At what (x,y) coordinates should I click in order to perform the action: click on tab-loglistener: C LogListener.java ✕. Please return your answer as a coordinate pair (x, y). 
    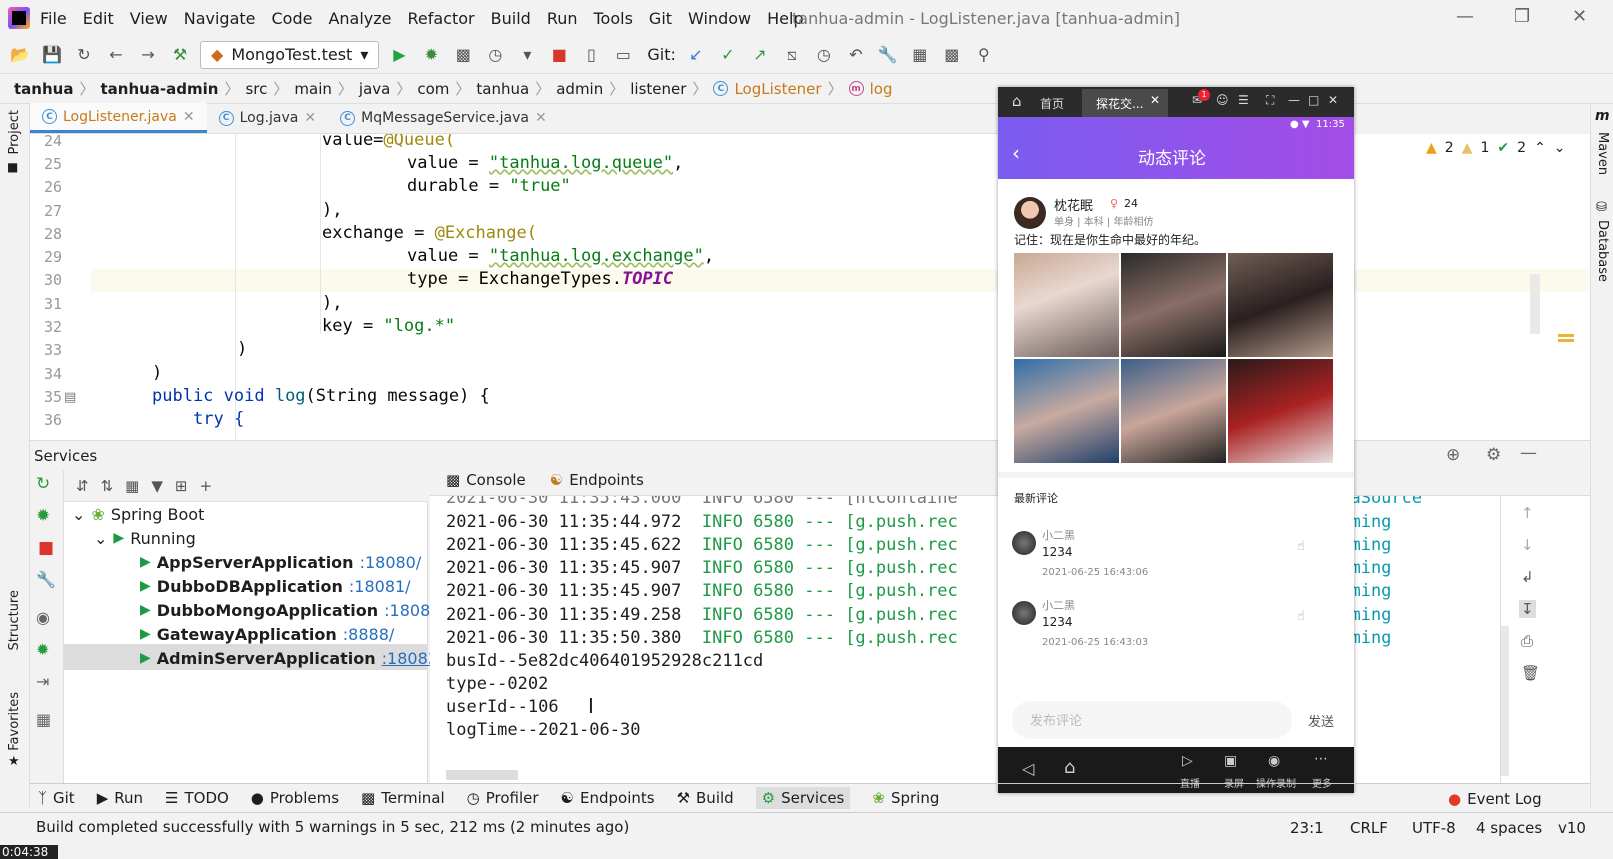
    Looking at the image, I should click on (118, 118).